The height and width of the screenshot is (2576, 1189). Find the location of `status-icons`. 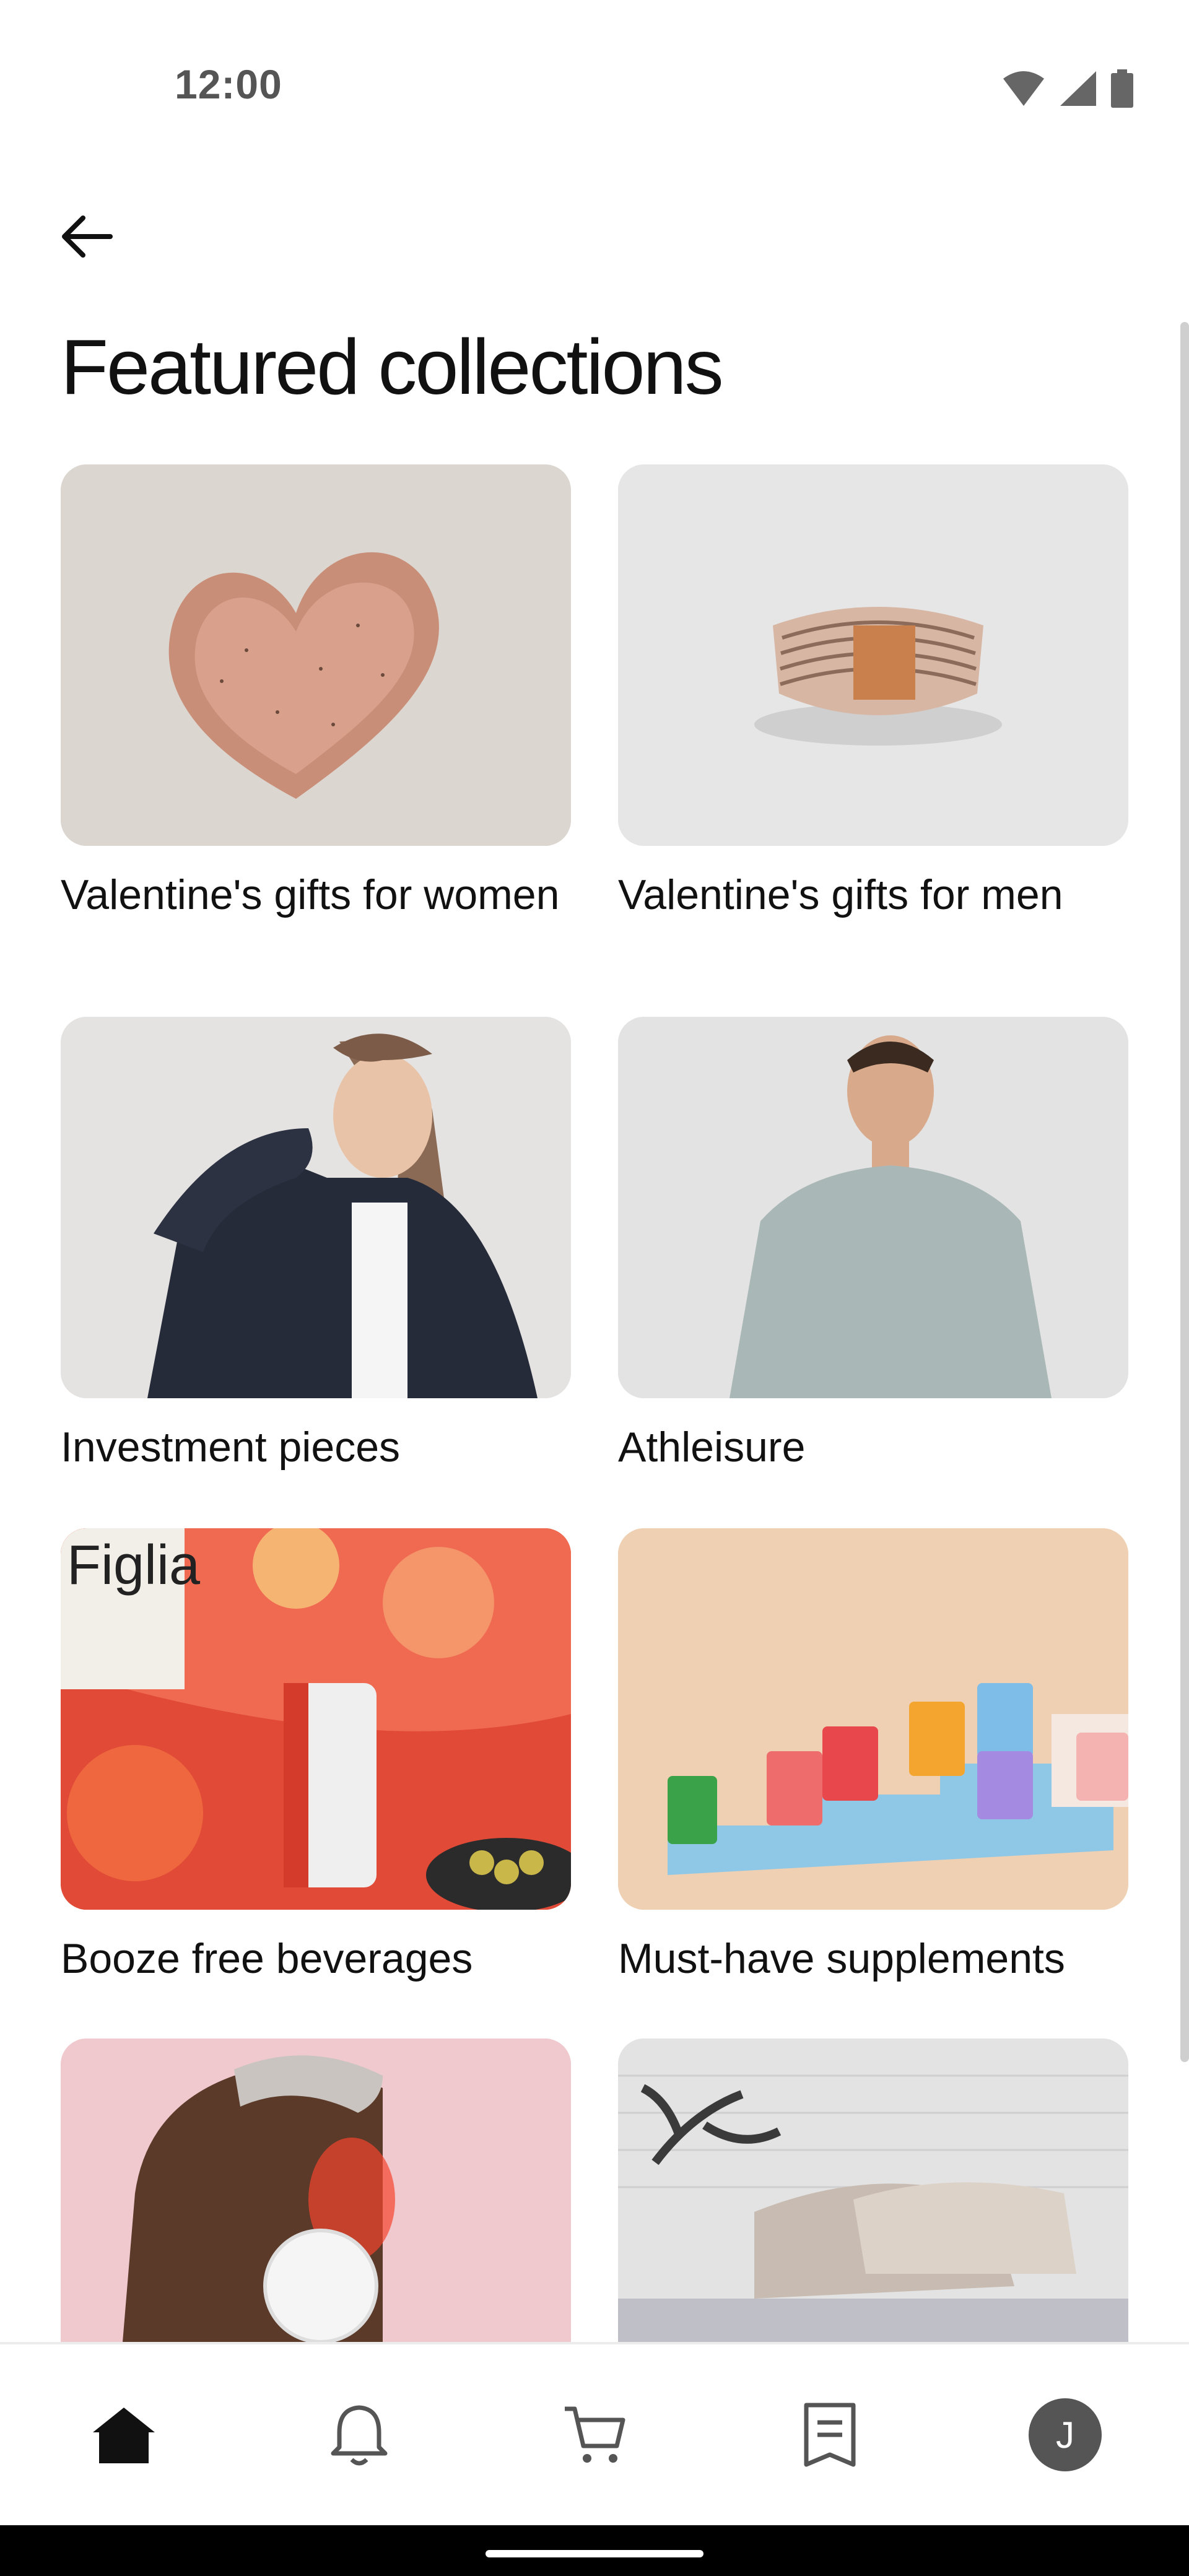

status-icons is located at coordinates (1067, 88).